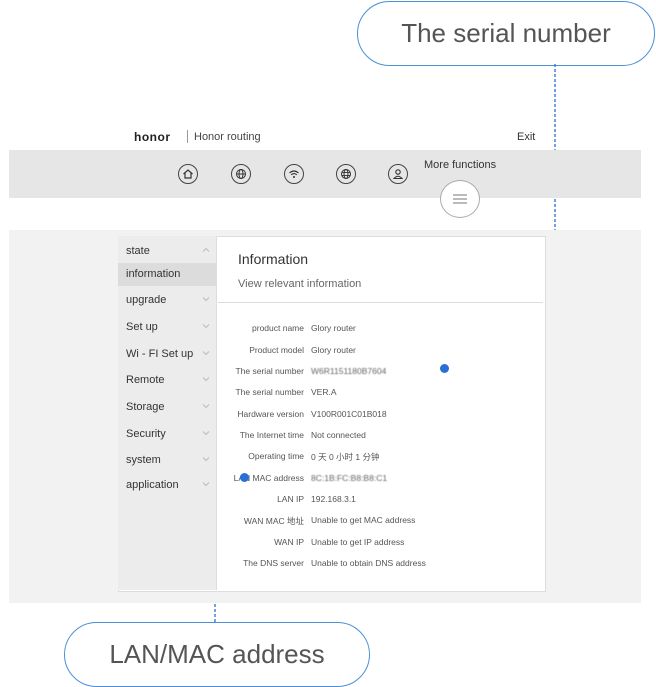 The image size is (656, 687). What do you see at coordinates (187, 136) in the screenshot?
I see `header-divider` at bounding box center [187, 136].